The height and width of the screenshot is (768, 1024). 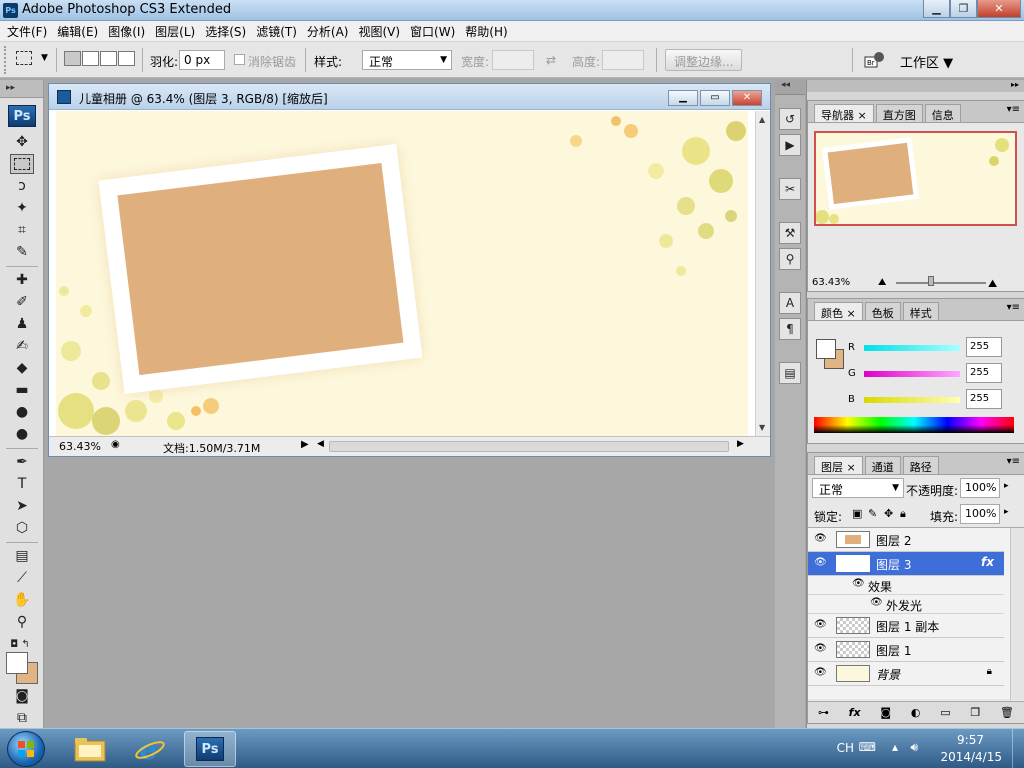 I want to click on status-arrow-icon: ▶, so click(x=305, y=444).